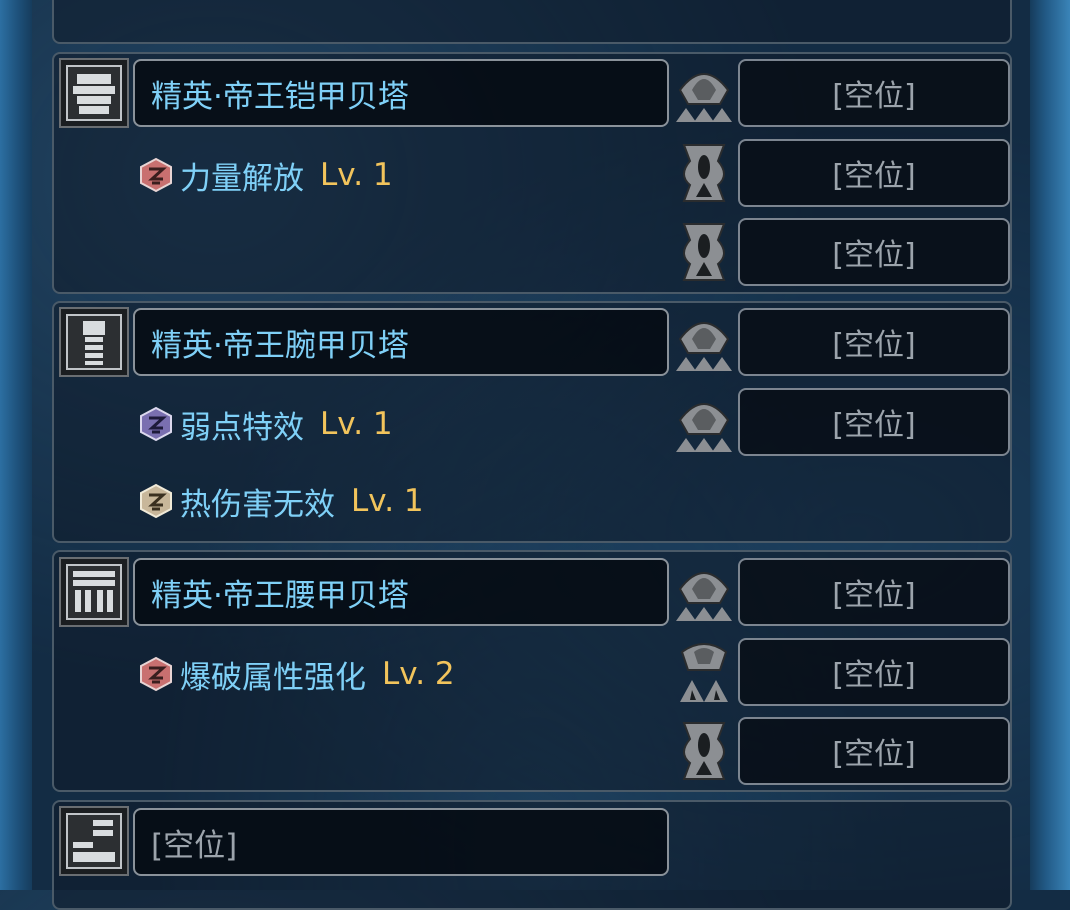  What do you see at coordinates (242, 427) in the screenshot?
I see `skill-name: 弱点特效` at bounding box center [242, 427].